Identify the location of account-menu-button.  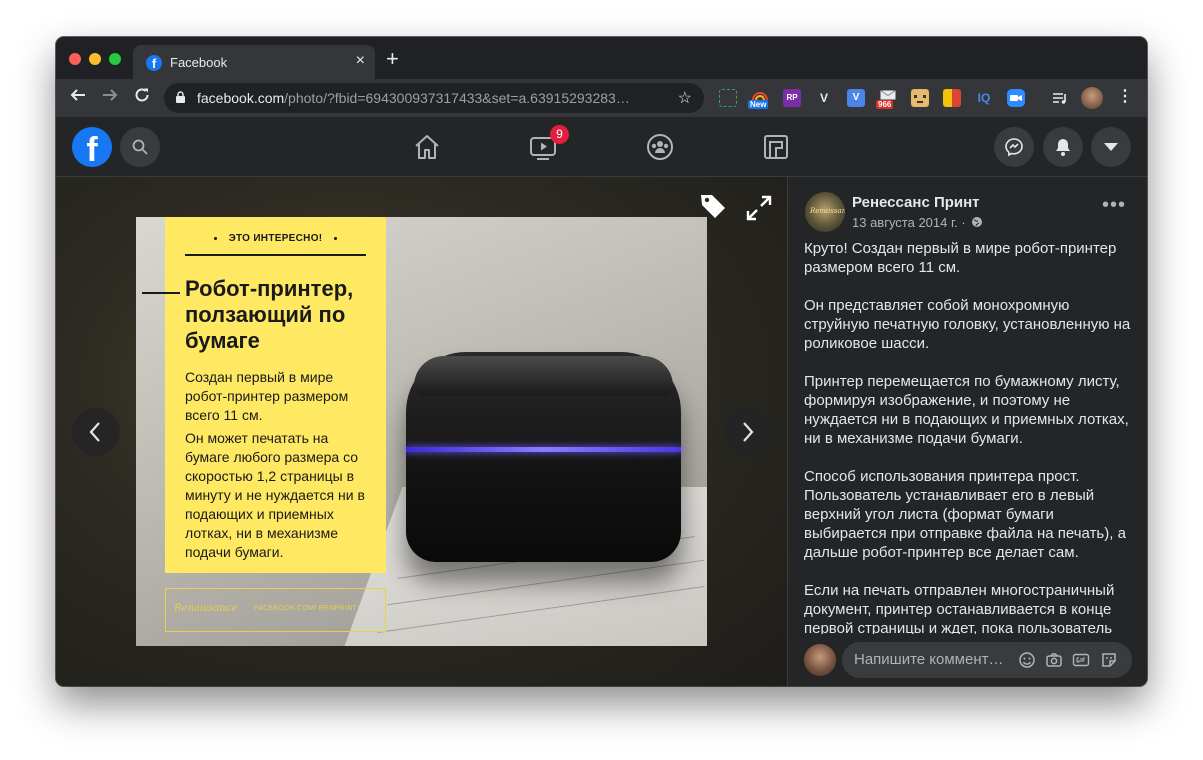
(1111, 147).